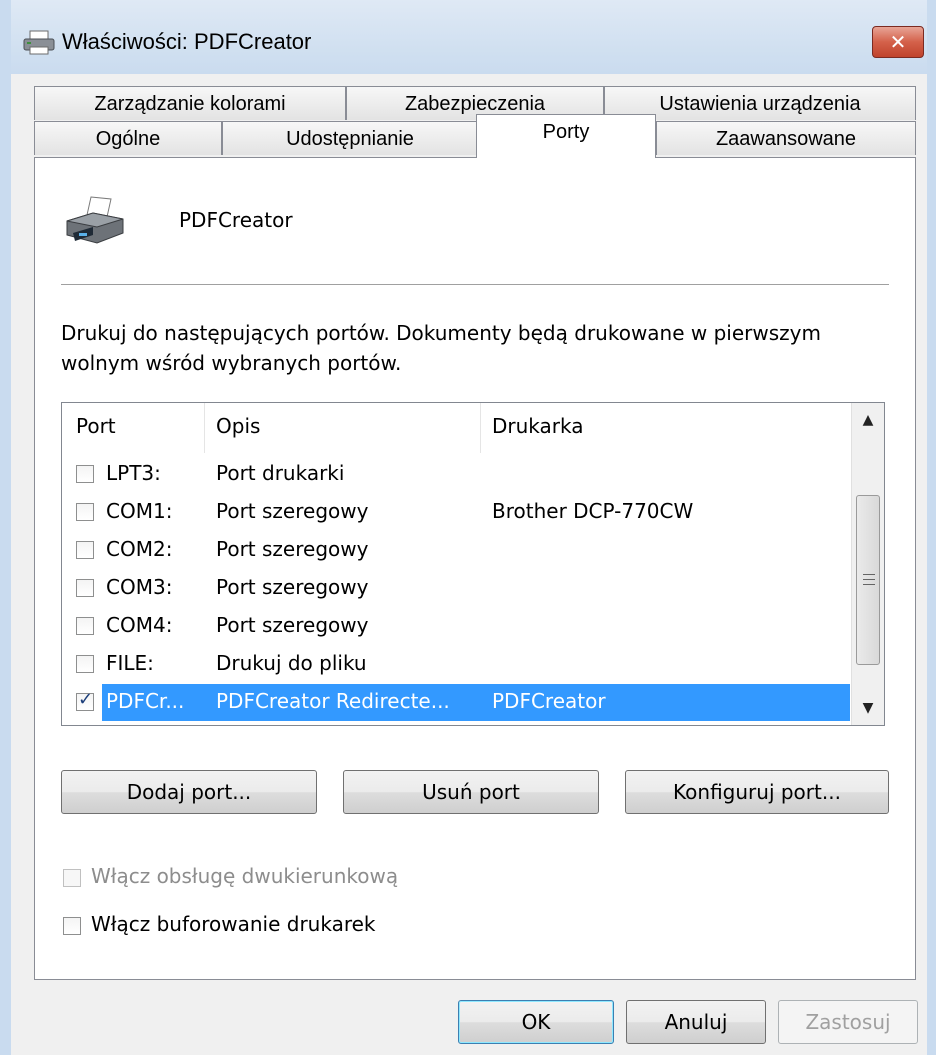 Image resolution: width=936 pixels, height=1055 pixels. Describe the element at coordinates (350, 138) in the screenshot. I see `tab-sharing: Udostępnianie` at that location.